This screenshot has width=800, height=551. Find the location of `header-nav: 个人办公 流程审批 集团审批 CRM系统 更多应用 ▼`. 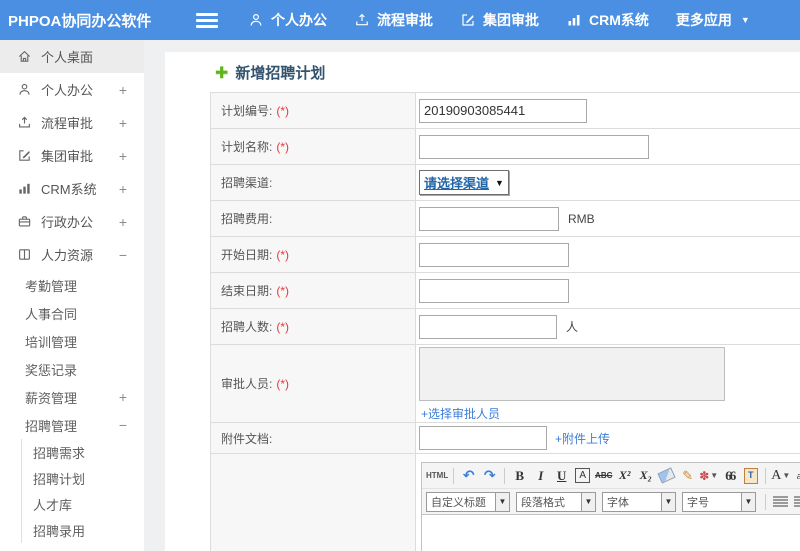

header-nav: 个人办公 流程审批 集团审批 CRM系统 更多应用 ▼ is located at coordinates (512, 20).